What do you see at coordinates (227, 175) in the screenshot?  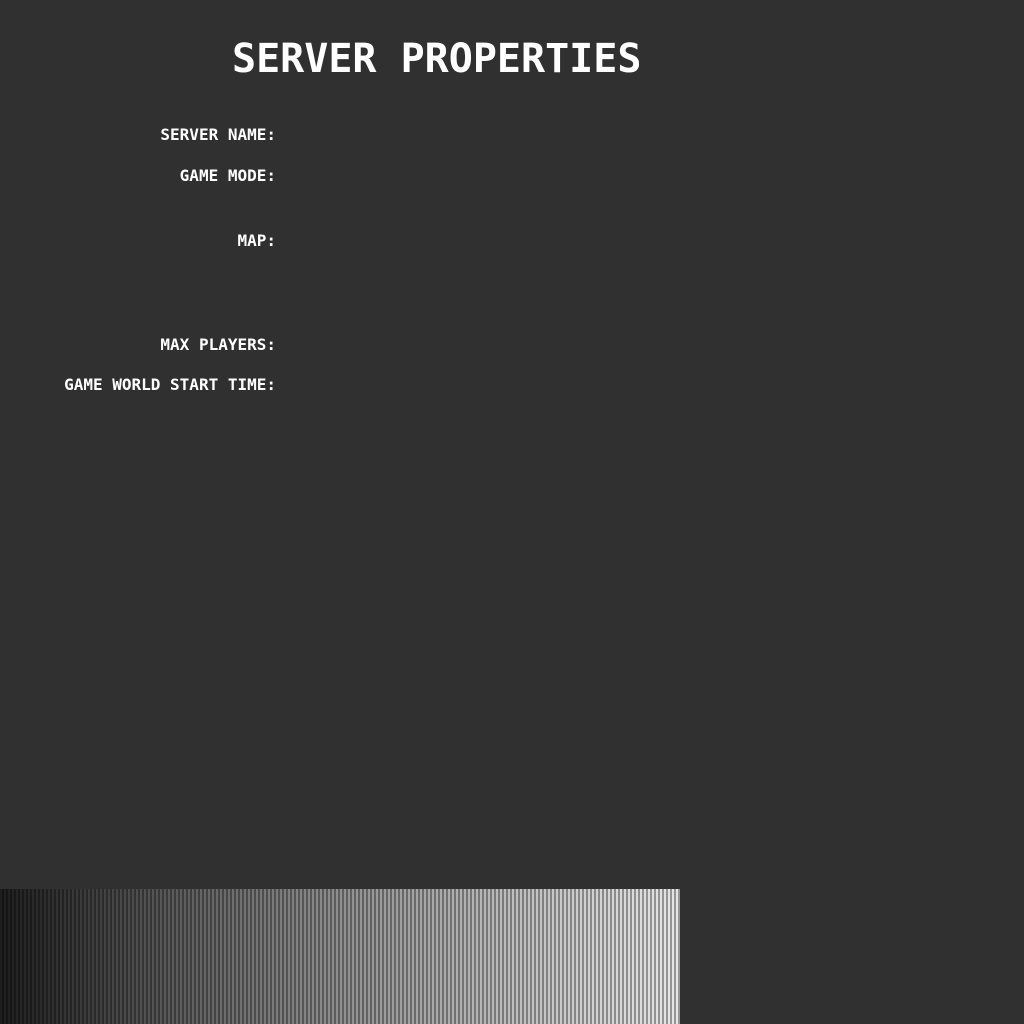 I see `game-mode-label: GAME MODE:` at bounding box center [227, 175].